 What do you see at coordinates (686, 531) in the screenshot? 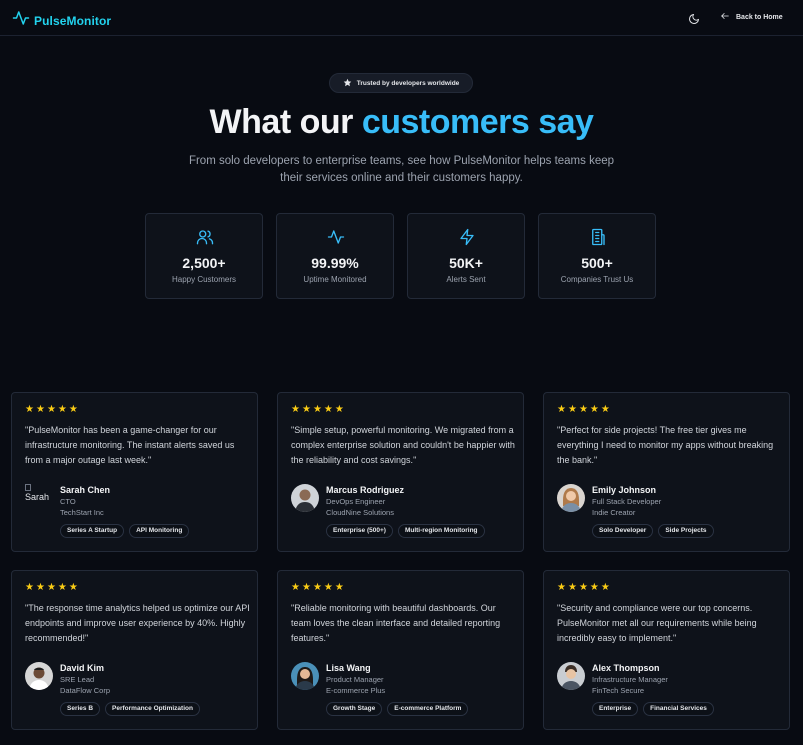
I see `tag-badge: Side Projects` at bounding box center [686, 531].